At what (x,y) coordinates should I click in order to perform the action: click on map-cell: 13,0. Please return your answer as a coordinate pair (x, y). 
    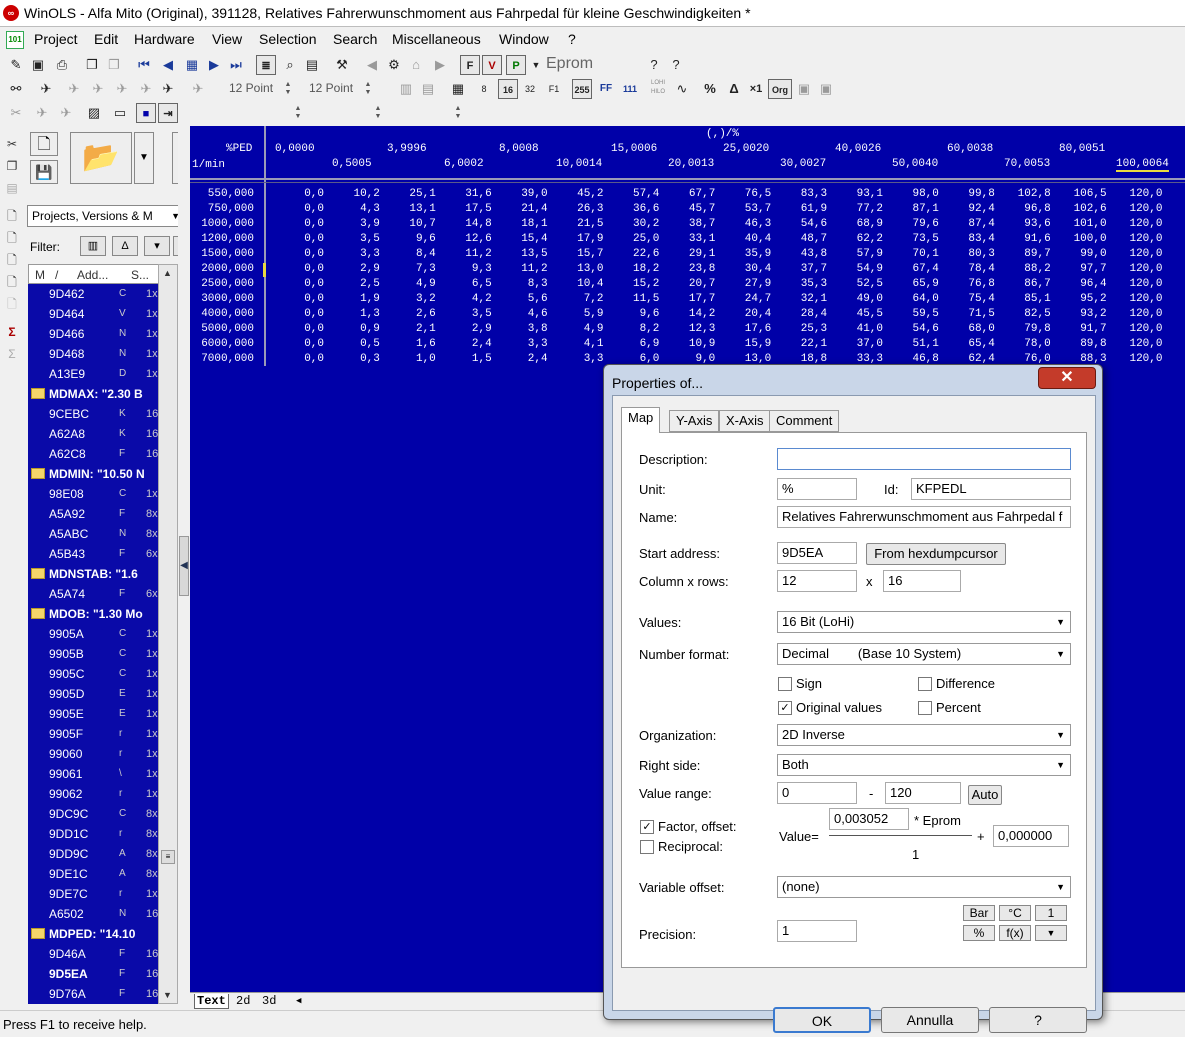
    Looking at the image, I should click on (583, 269).